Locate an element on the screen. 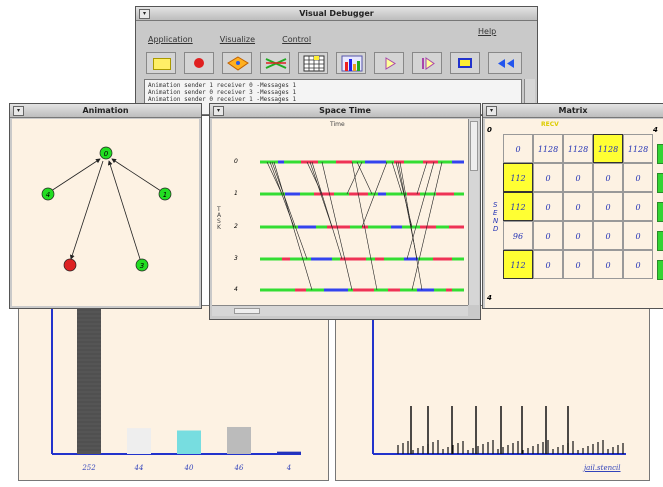  tool-stop-button is located at coordinates (465, 63).